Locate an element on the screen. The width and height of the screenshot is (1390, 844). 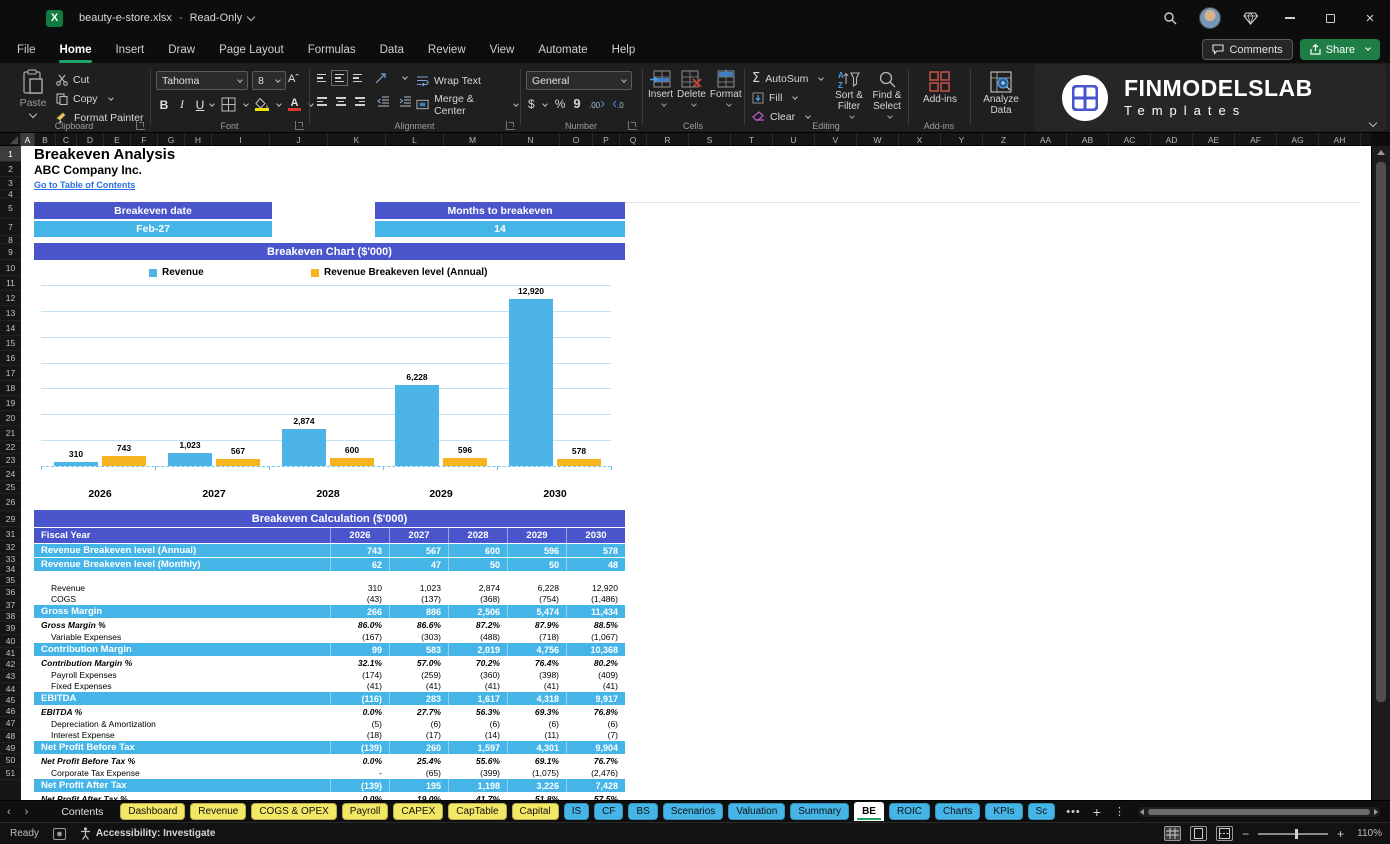
comma-format-button: 9 is located at coordinates (576, 103).